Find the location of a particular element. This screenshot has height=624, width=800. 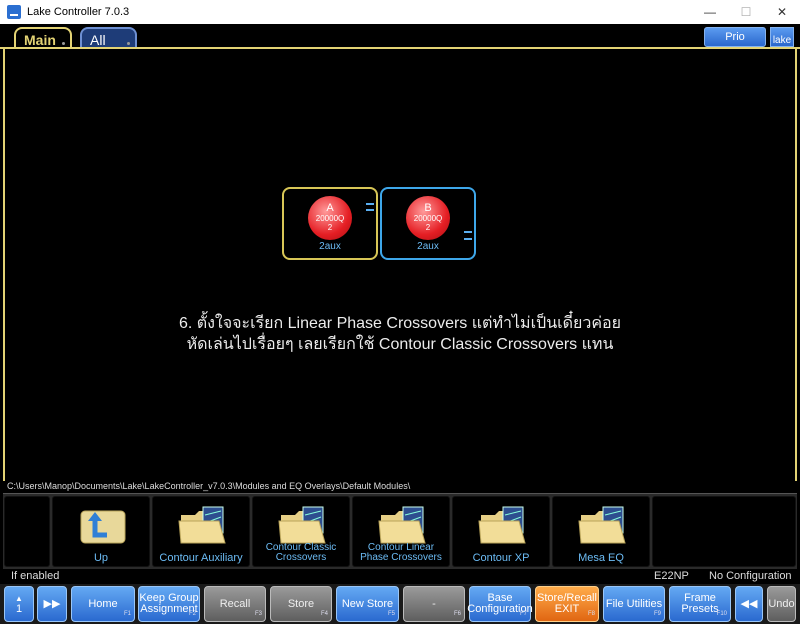

folder-label: Mesa EQ is located at coordinates (601, 558).